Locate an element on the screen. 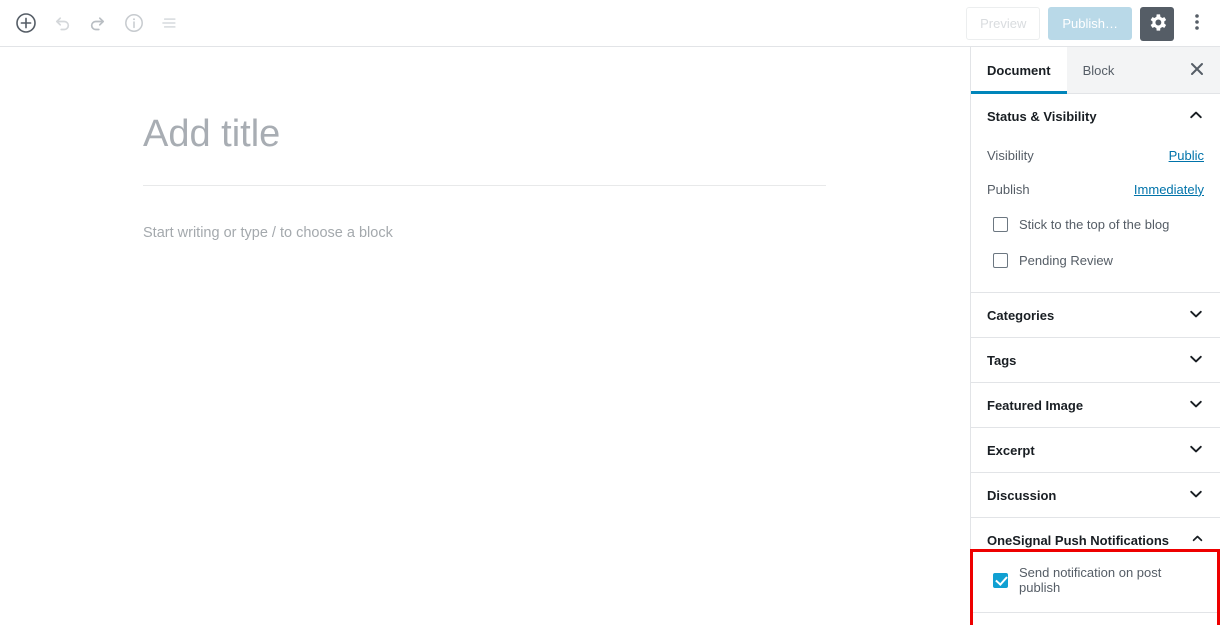 This screenshot has height=625, width=1220. close-sidebar-button is located at coordinates (1197, 70).